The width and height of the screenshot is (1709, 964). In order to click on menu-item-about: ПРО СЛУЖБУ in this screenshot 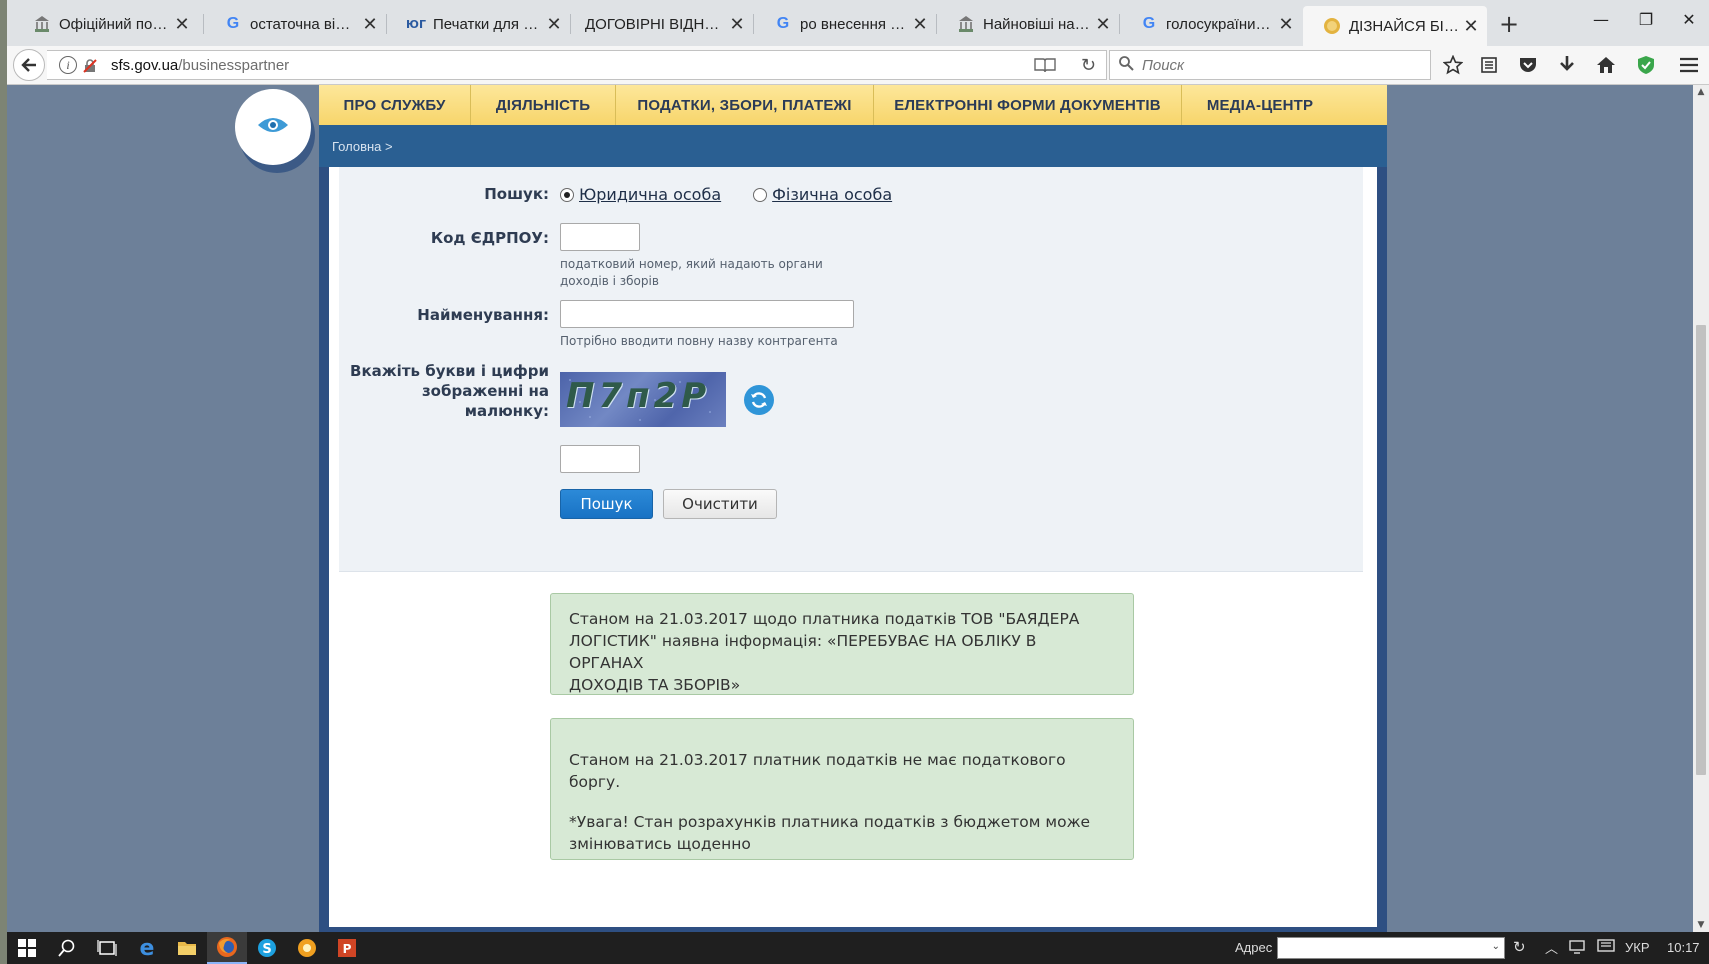, I will do `click(395, 105)`.